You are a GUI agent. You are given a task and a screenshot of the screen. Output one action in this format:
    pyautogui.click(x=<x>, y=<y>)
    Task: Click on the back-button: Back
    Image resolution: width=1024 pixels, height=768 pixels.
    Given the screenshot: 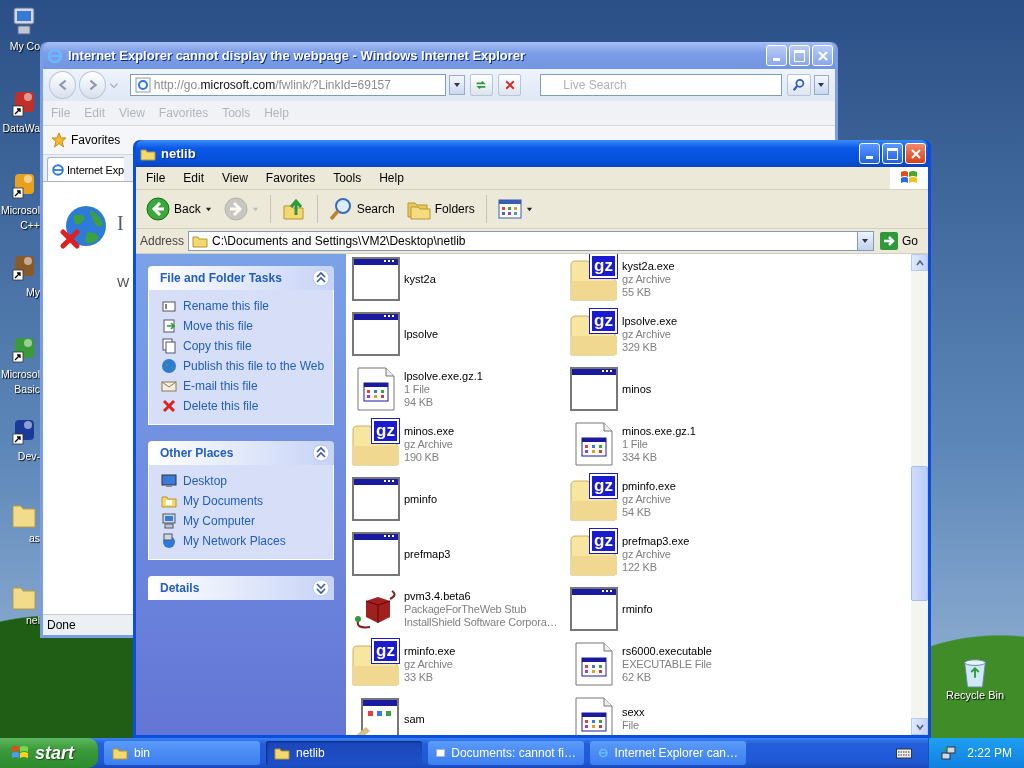 What is the action you would take?
    pyautogui.click(x=179, y=209)
    